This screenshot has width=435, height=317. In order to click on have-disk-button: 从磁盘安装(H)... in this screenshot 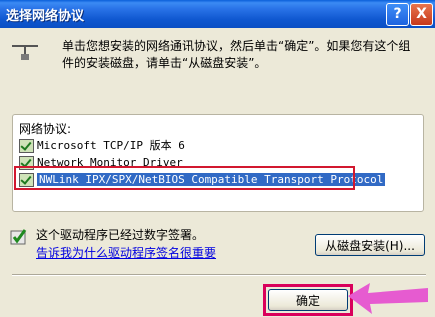, I will do `click(370, 245)`.